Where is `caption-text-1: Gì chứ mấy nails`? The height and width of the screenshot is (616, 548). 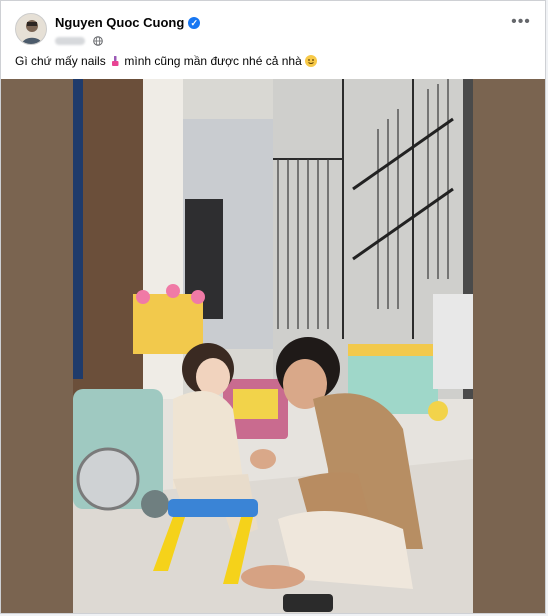
caption-text-1: Gì chứ mấy nails is located at coordinates (62, 61).